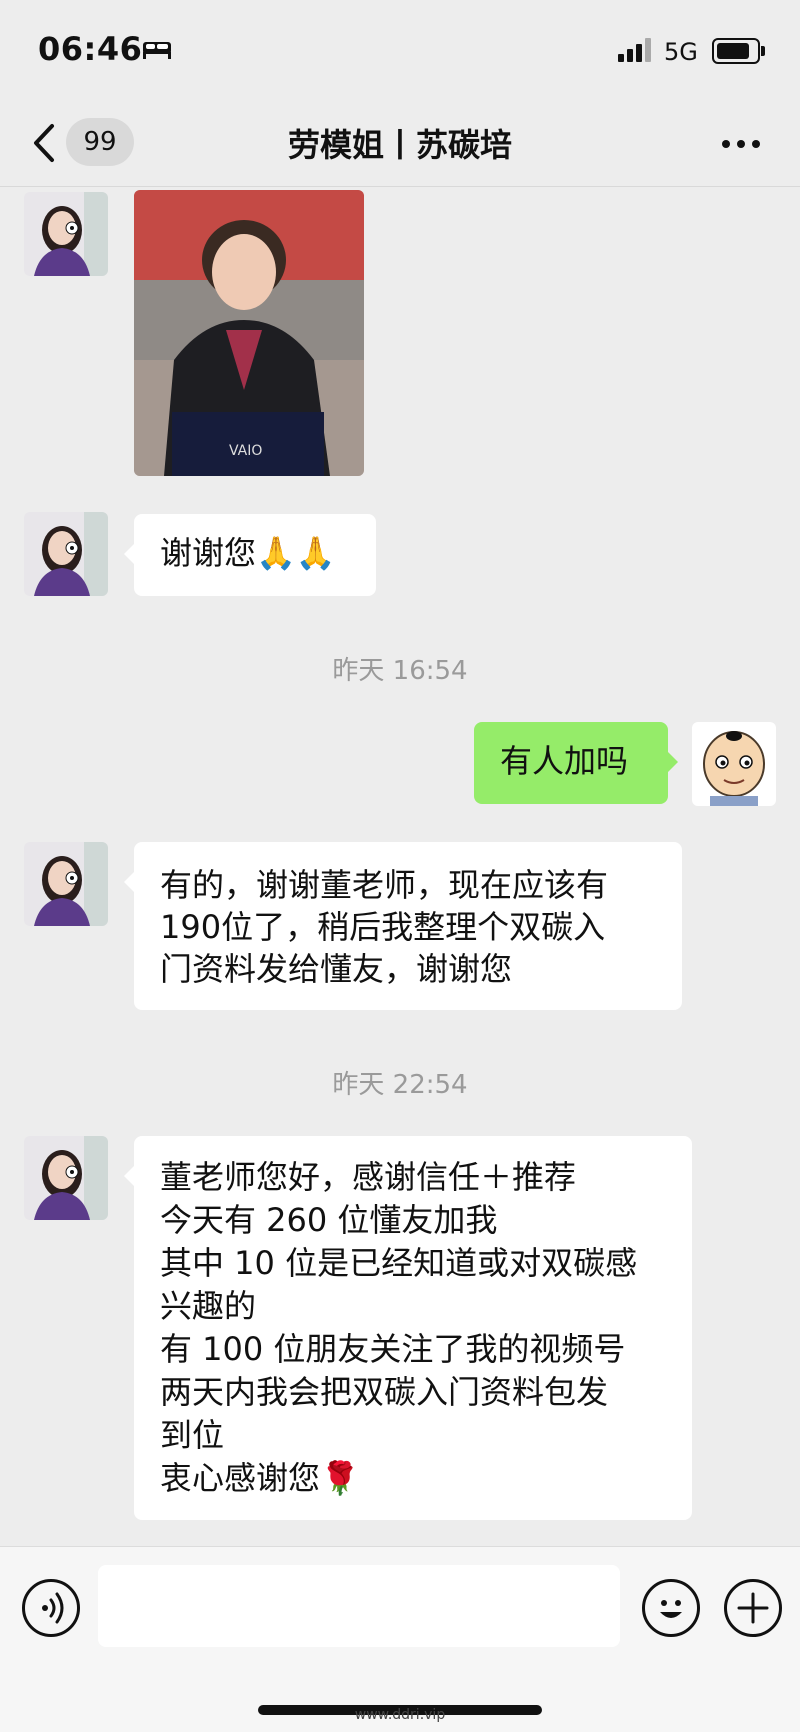 This screenshot has height=1732, width=800. Describe the element at coordinates (368, 1177) in the screenshot. I see `message-text: 董老师您好，感谢信任＋推荐` at that location.